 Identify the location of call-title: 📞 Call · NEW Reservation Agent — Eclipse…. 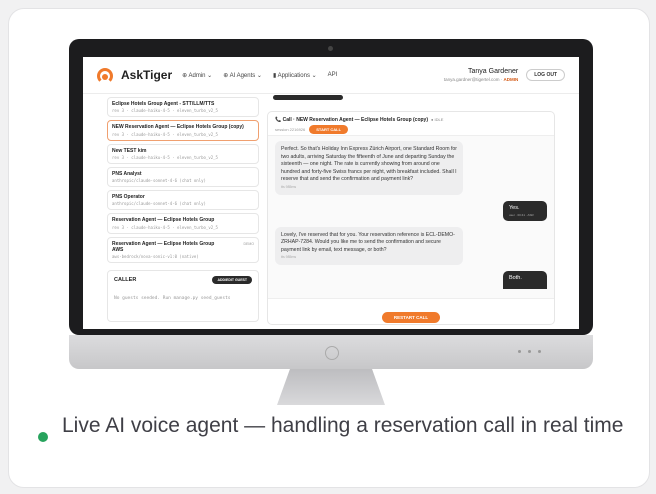
(352, 120).